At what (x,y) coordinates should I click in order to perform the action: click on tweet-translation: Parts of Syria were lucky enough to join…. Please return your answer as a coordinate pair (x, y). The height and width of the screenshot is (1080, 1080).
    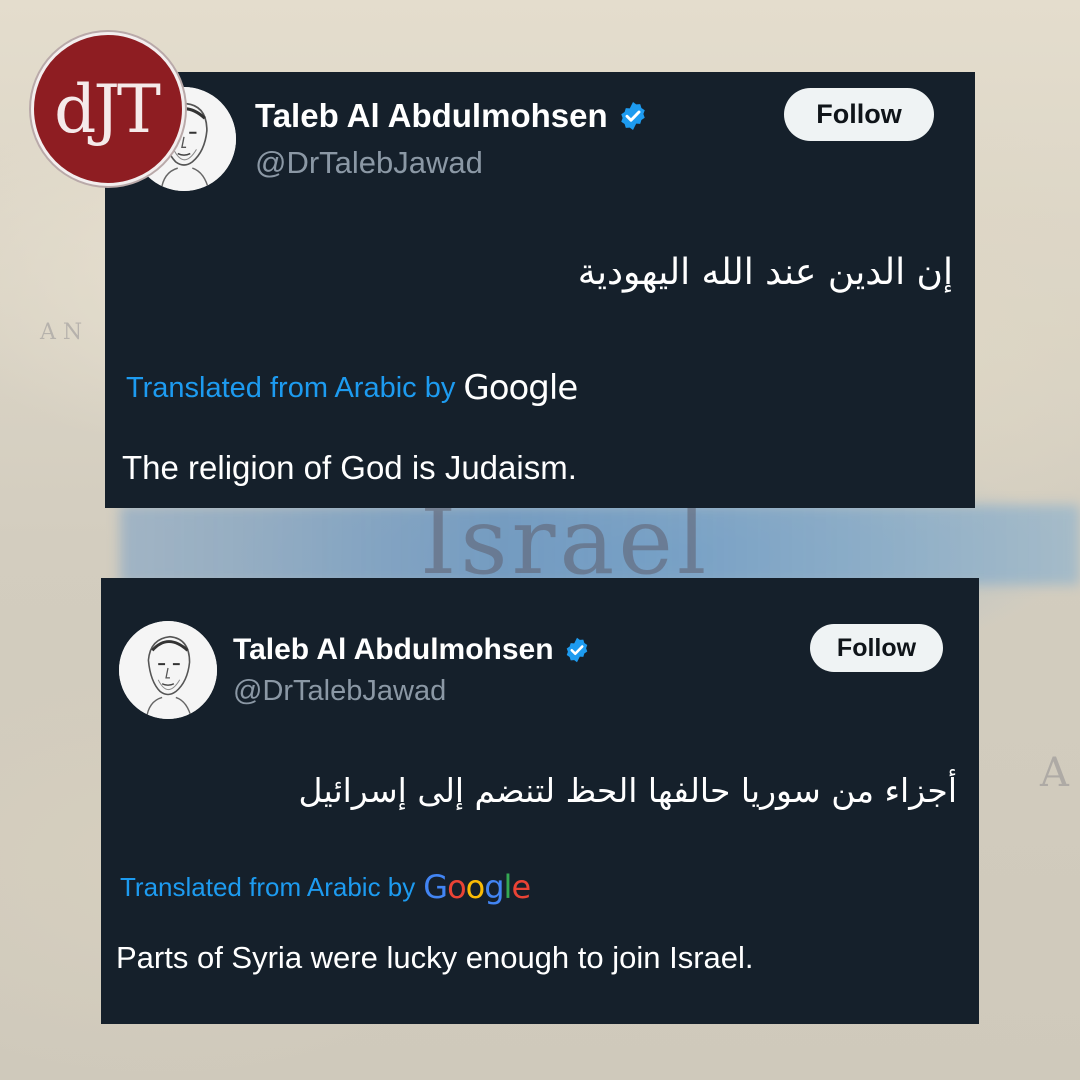
    Looking at the image, I should click on (435, 957).